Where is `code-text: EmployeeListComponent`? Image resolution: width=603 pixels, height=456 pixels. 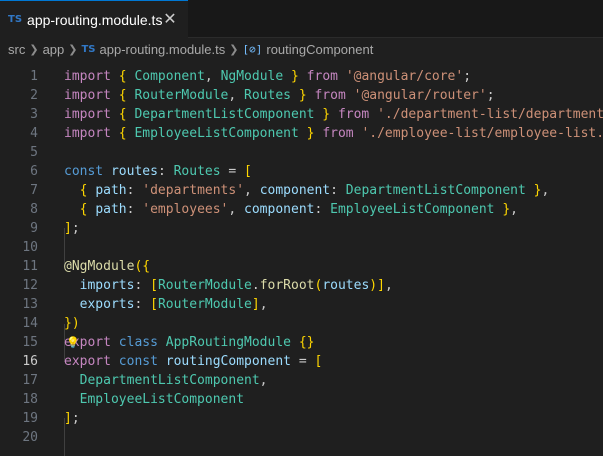
code-text: EmployeeListComponent is located at coordinates (162, 399).